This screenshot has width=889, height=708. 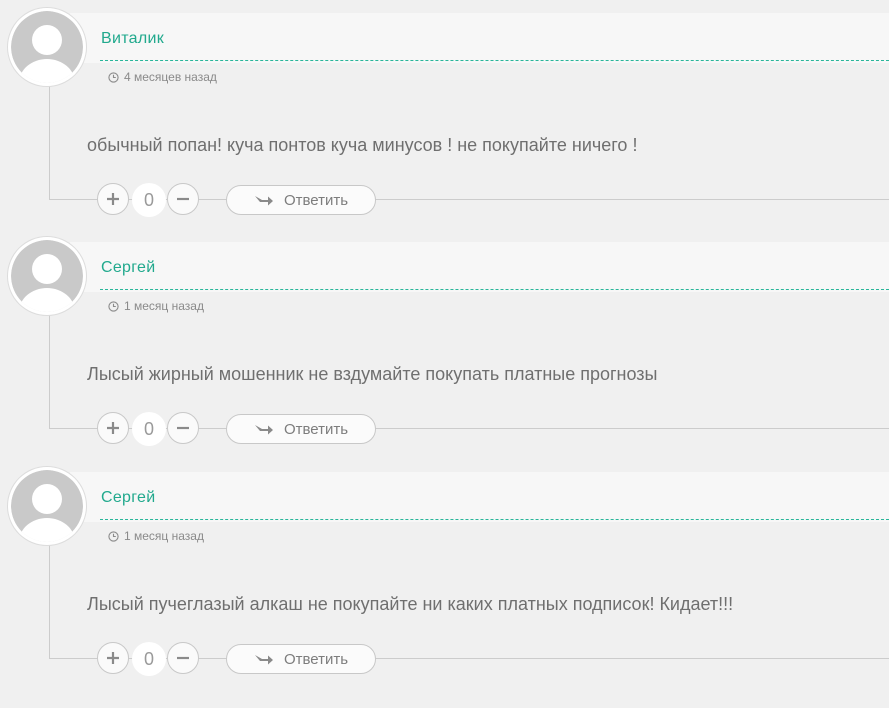 What do you see at coordinates (132, 39) in the screenshot?
I see `comment-author: Виталик` at bounding box center [132, 39].